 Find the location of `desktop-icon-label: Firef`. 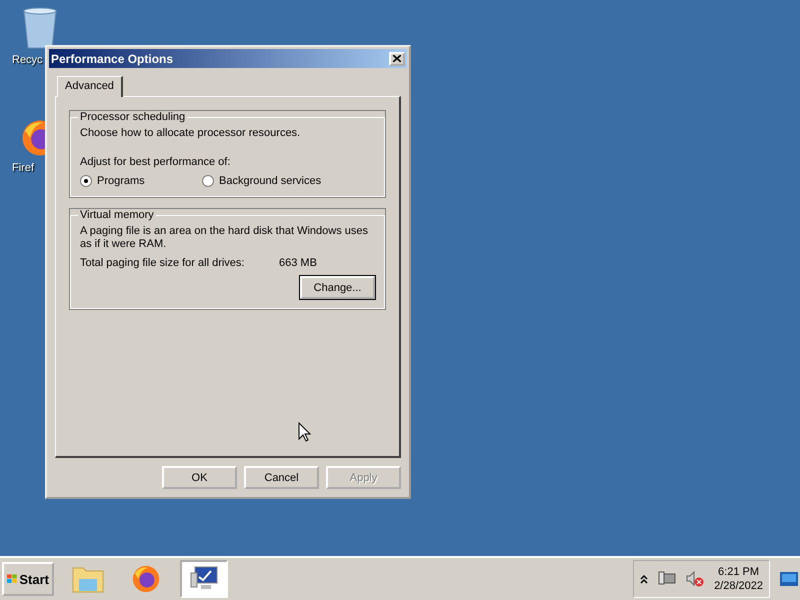

desktop-icon-label: Firef is located at coordinates (23, 168).